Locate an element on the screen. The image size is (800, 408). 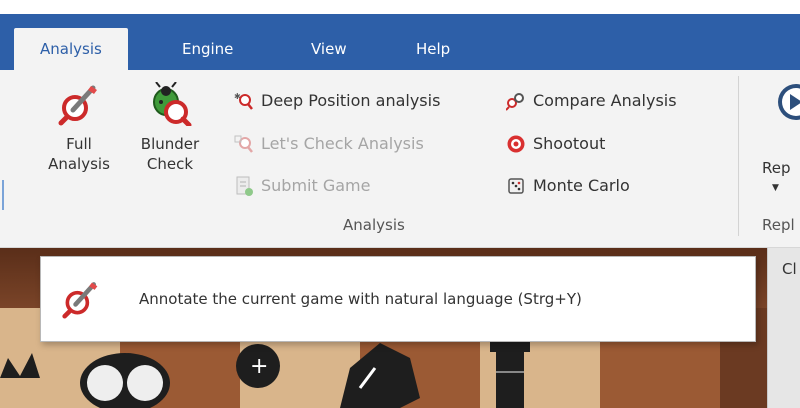
deep-position-analysis-button: ✱ Deep Position analysis is located at coordinates (337, 101).